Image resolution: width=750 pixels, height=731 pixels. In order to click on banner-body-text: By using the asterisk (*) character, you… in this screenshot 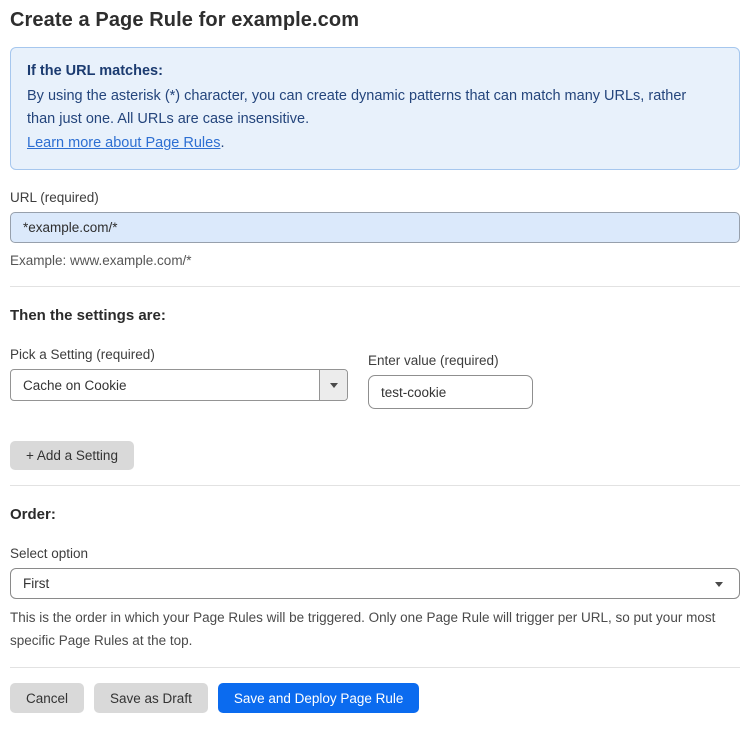, I will do `click(357, 107)`.